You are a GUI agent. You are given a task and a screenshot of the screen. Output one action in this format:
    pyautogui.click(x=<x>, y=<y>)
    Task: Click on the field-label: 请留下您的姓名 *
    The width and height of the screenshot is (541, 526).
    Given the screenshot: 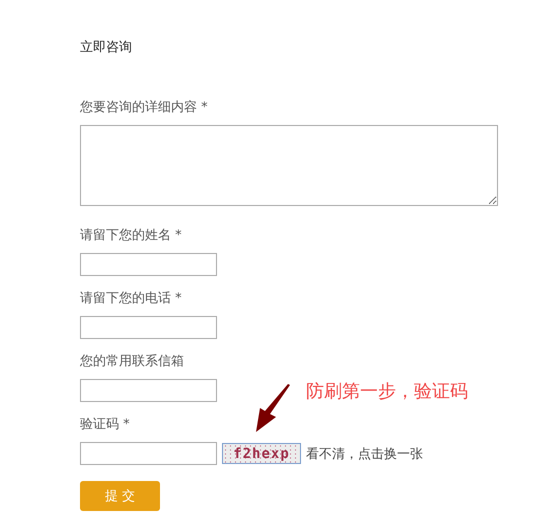 What is the action you would take?
    pyautogui.click(x=131, y=236)
    